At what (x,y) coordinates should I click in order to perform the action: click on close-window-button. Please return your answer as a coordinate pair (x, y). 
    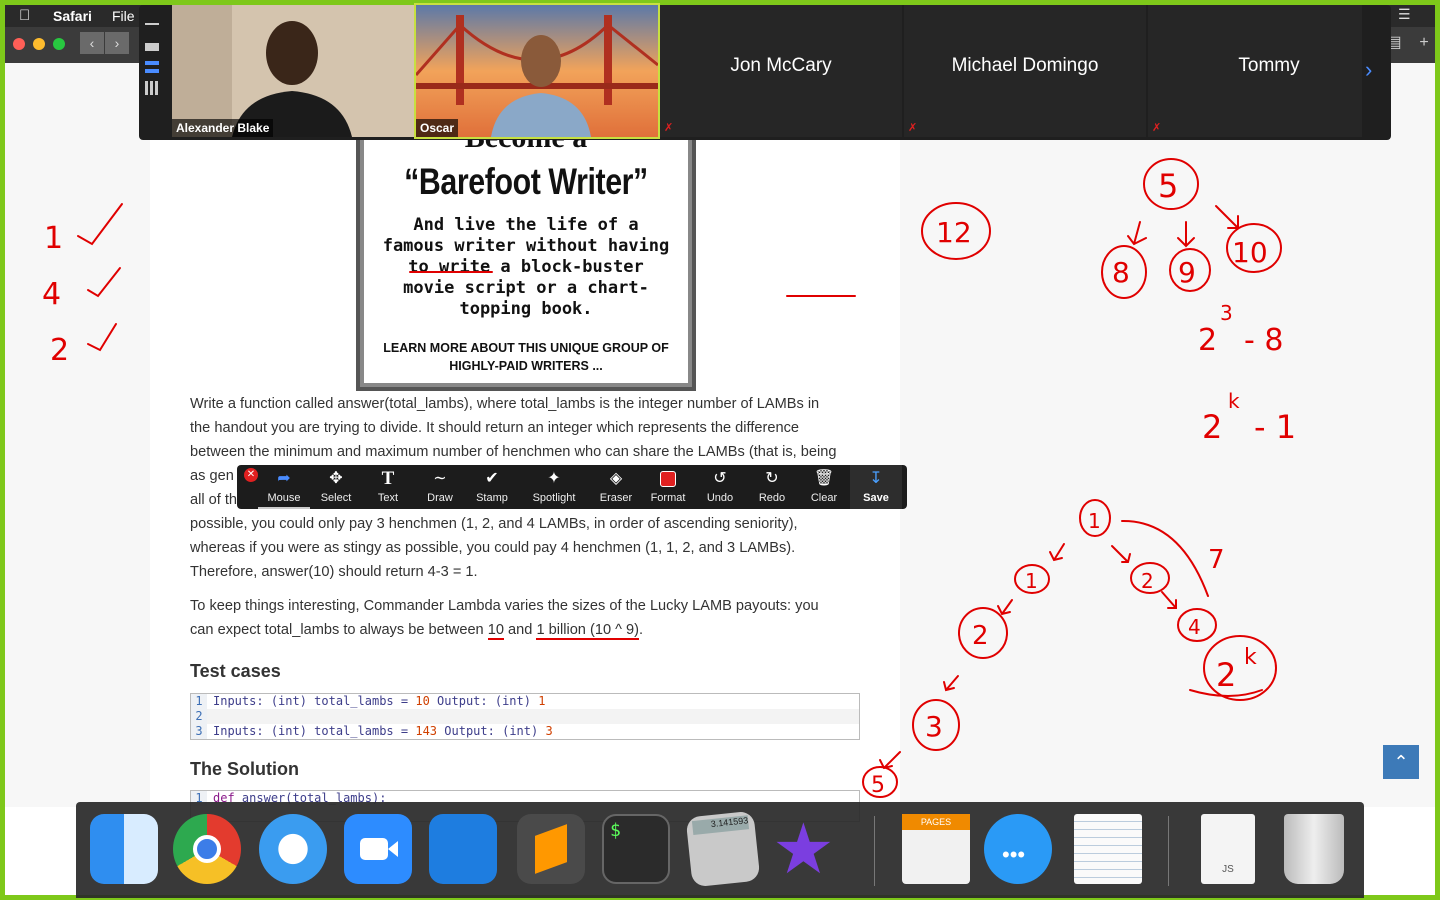
    Looking at the image, I should click on (19, 44).